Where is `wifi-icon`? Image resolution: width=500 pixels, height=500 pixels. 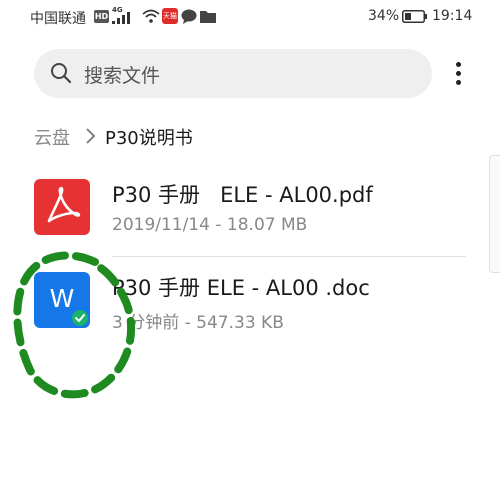 wifi-icon is located at coordinates (151, 16).